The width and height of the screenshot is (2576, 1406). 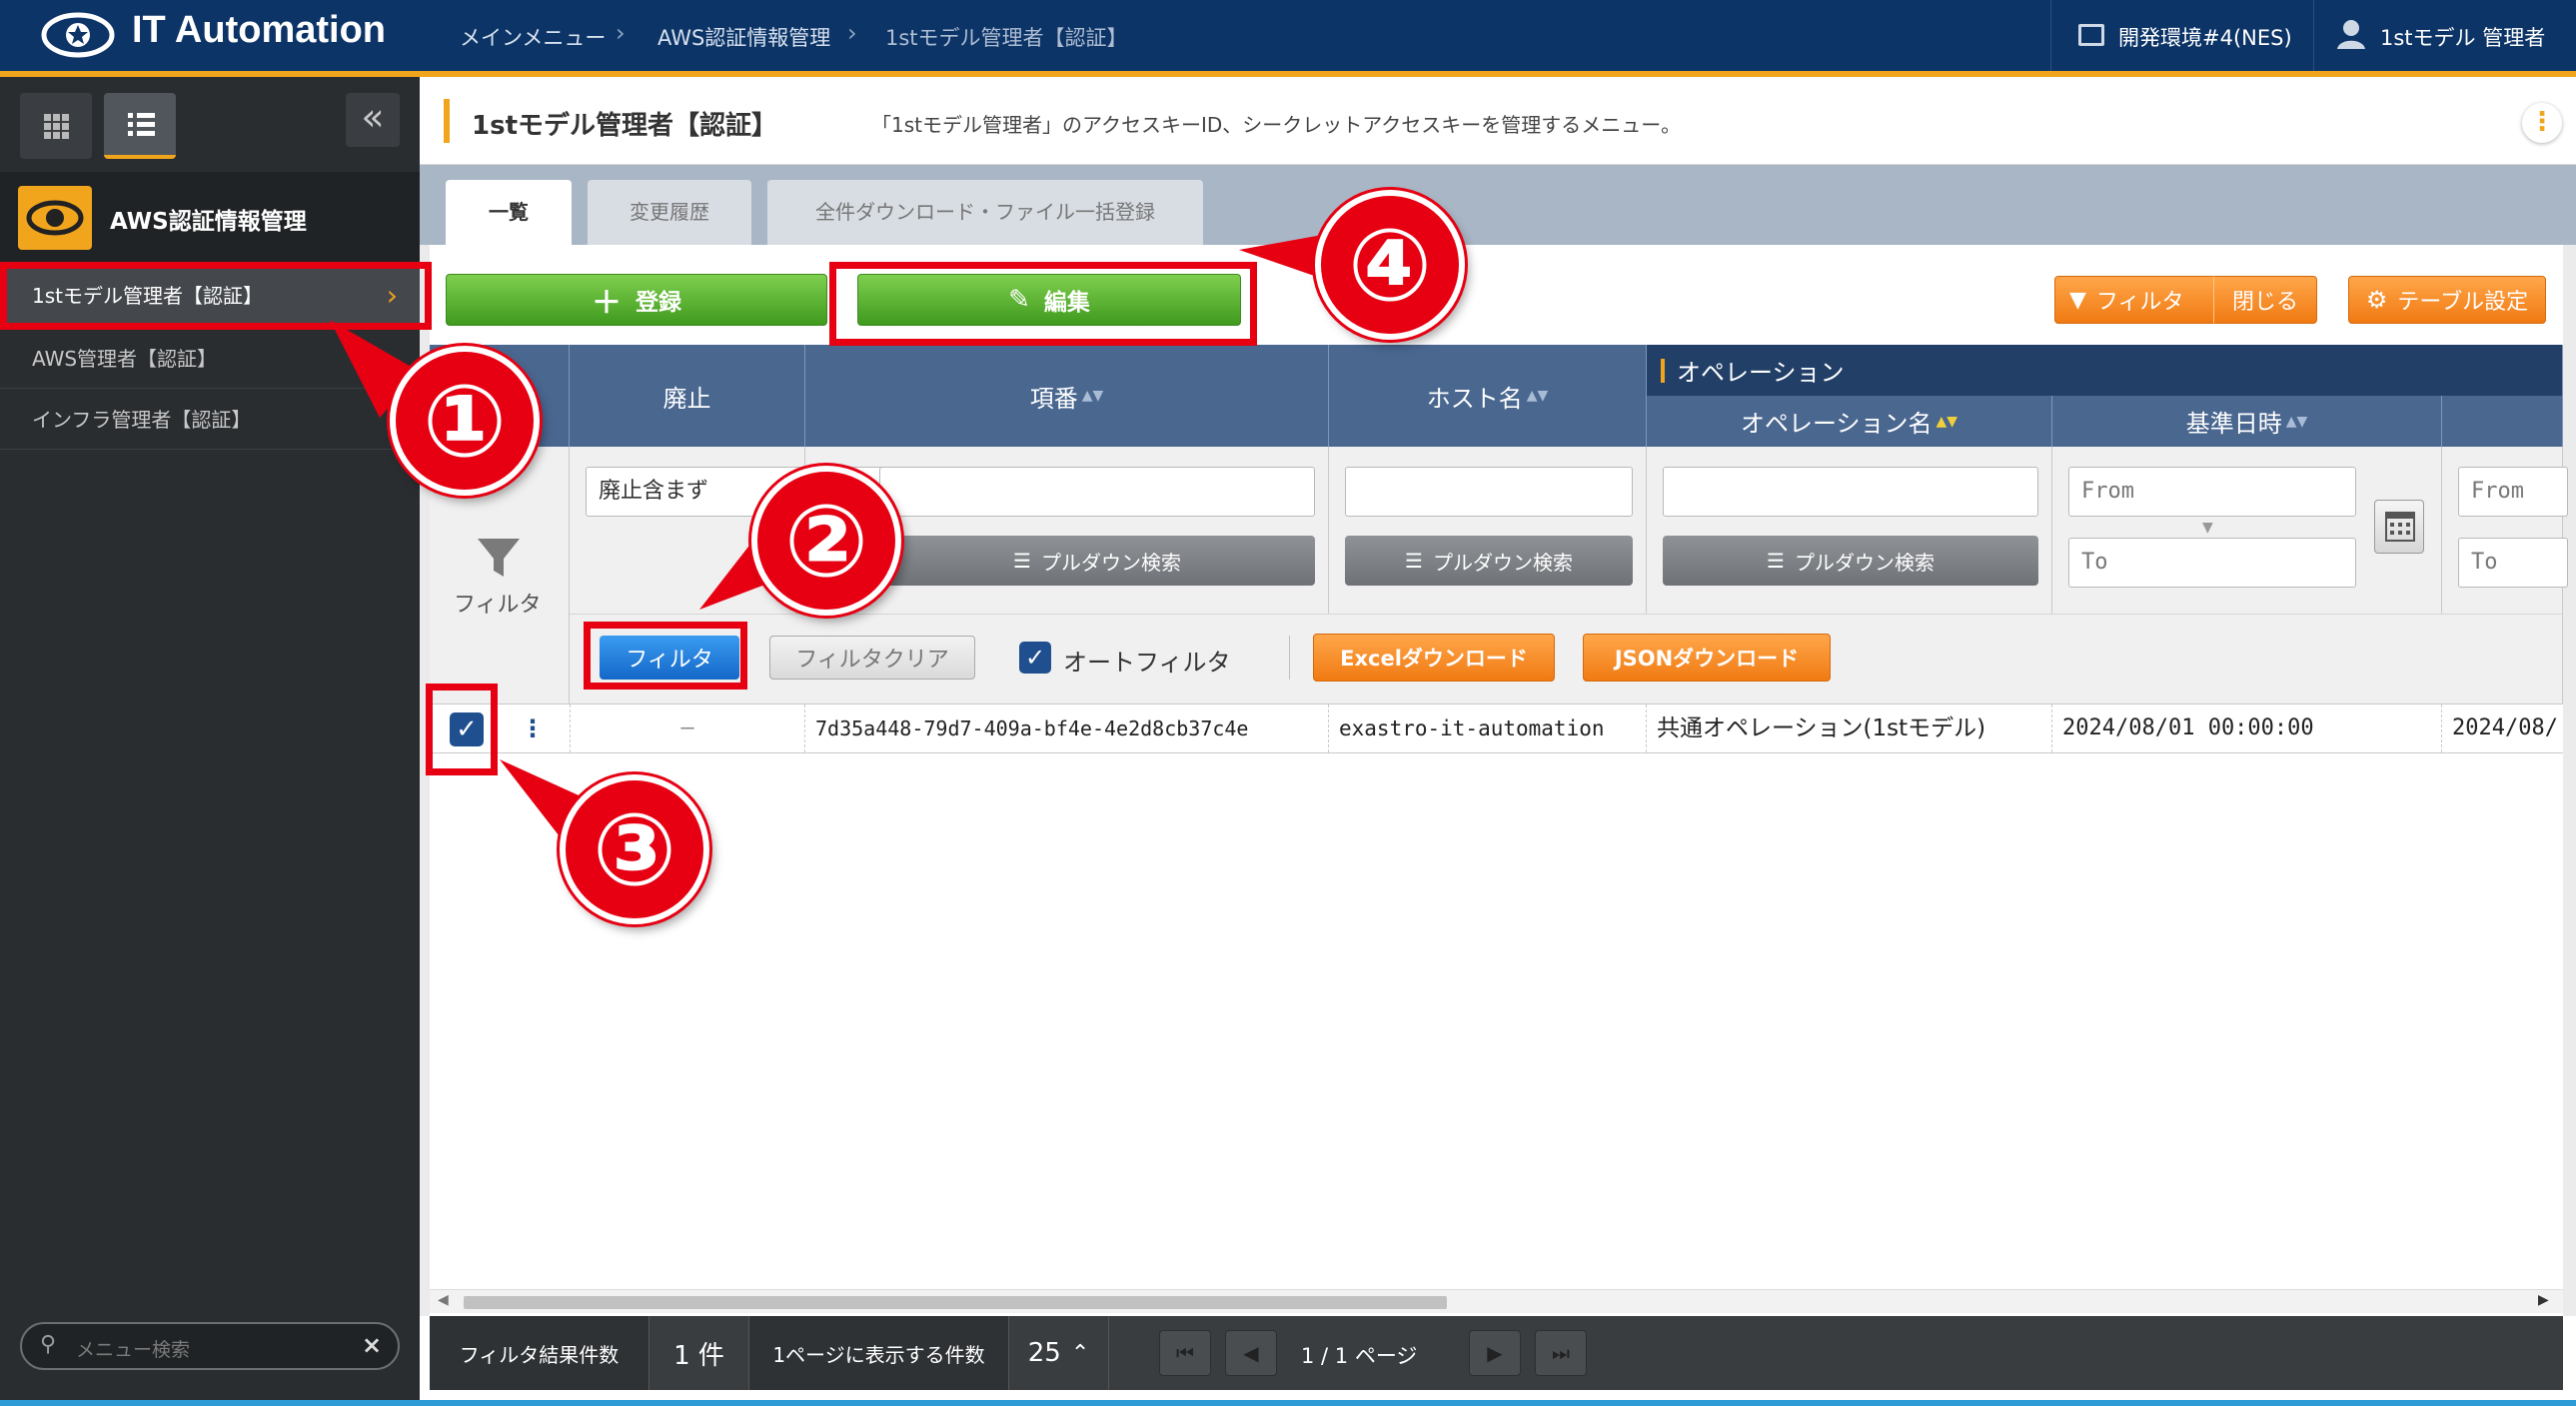 What do you see at coordinates (826, 541) in the screenshot?
I see `callout-2: ②` at bounding box center [826, 541].